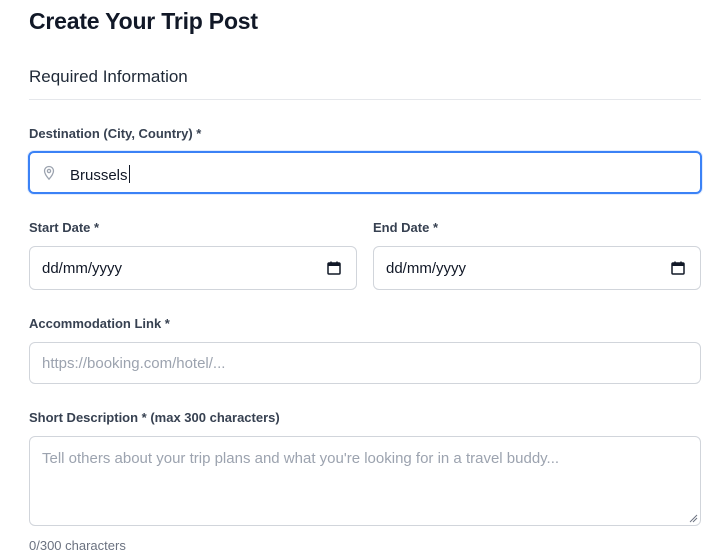 The image size is (726, 556). What do you see at coordinates (64, 227) in the screenshot?
I see `start-date-label: Start Date *` at bounding box center [64, 227].